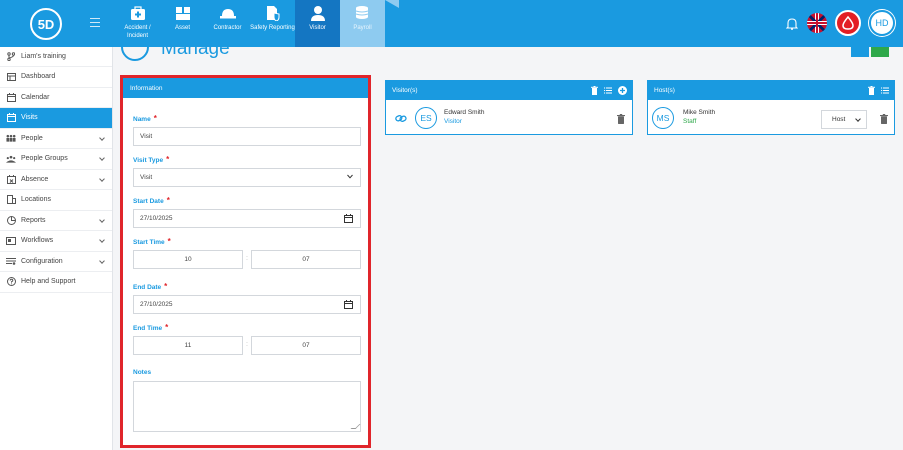 This screenshot has width=903, height=450. What do you see at coordinates (151, 200) in the screenshot?
I see `start-date-label: Start Date *` at bounding box center [151, 200].